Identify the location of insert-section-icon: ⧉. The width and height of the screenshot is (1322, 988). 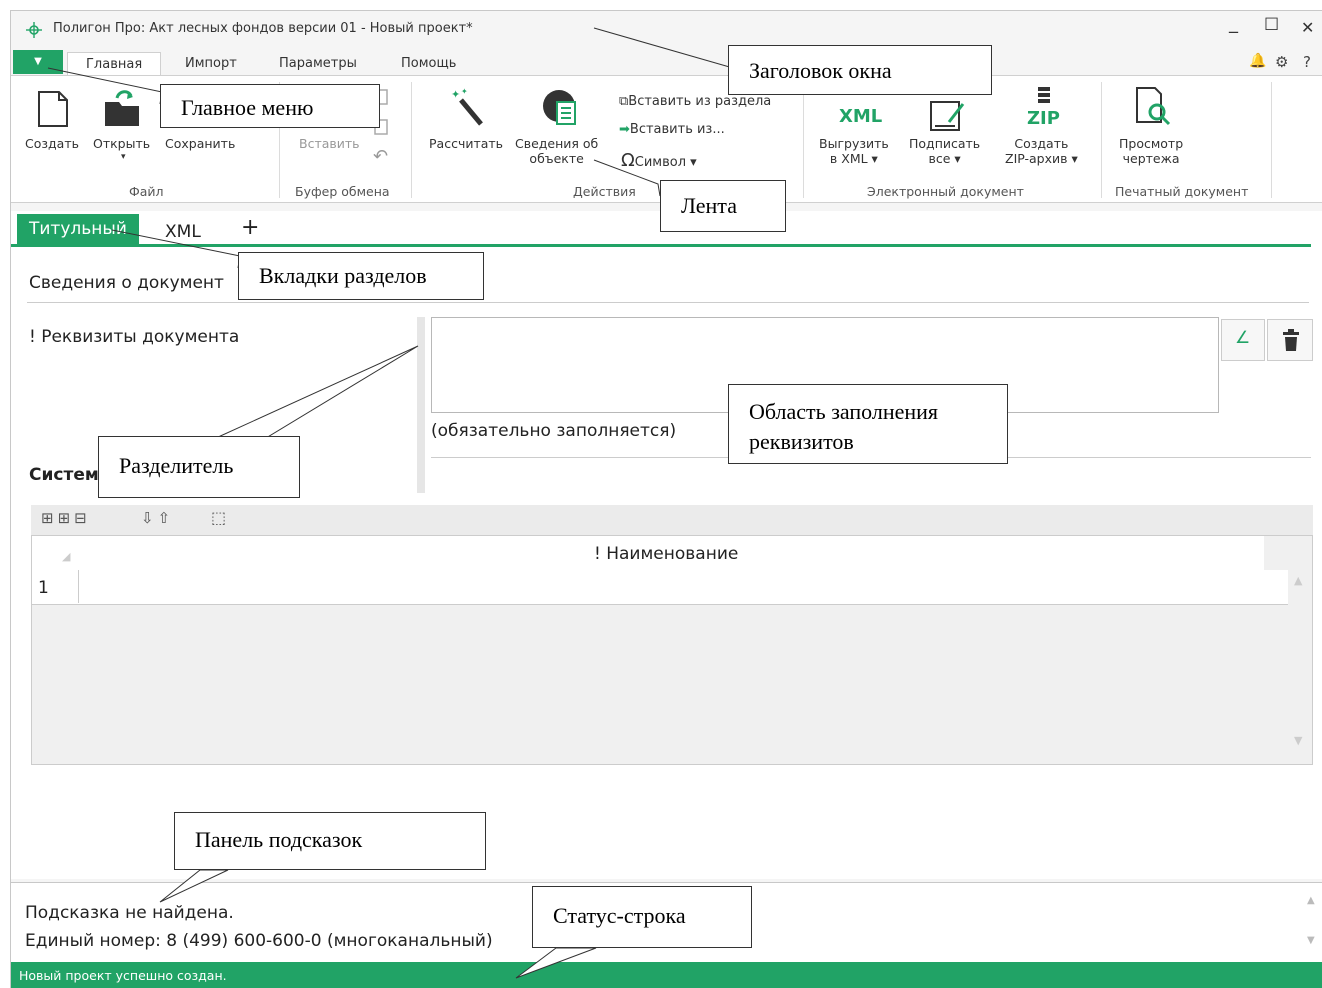
(624, 101).